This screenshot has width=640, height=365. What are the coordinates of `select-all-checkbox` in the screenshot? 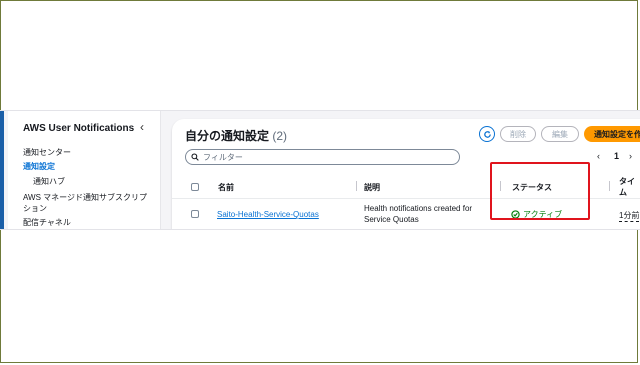 It's located at (195, 187).